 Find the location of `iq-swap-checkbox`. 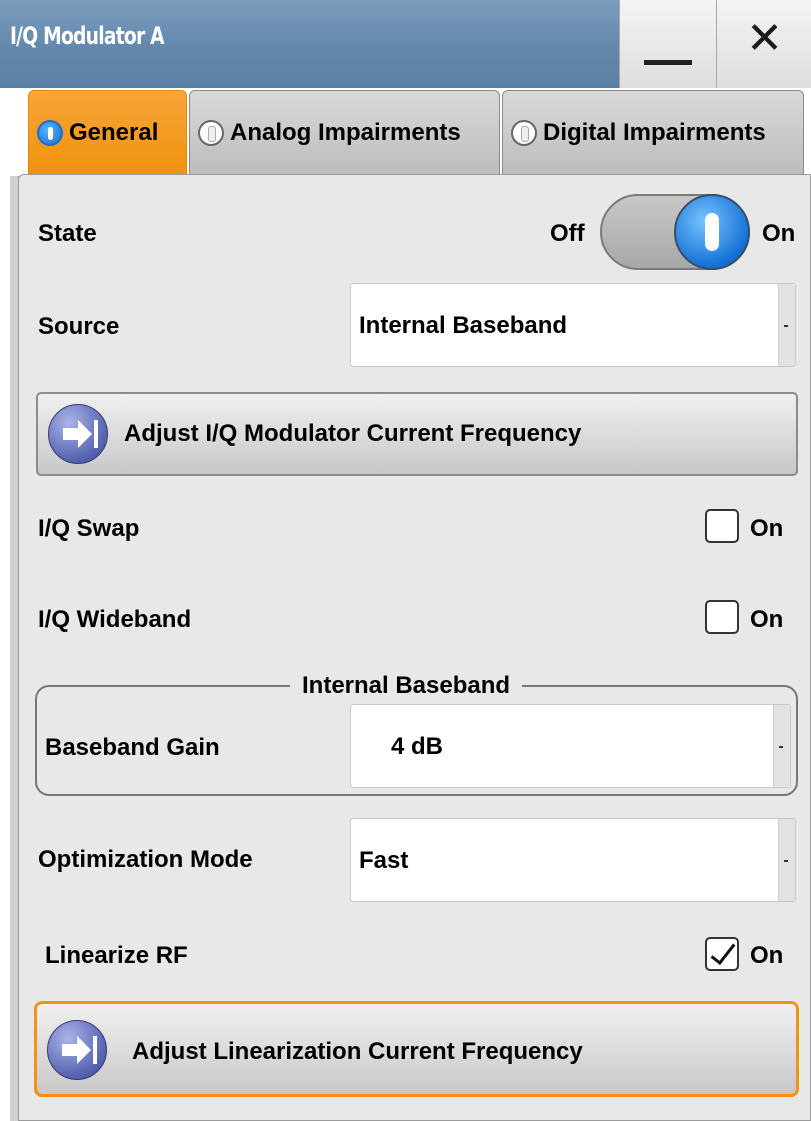

iq-swap-checkbox is located at coordinates (722, 526).